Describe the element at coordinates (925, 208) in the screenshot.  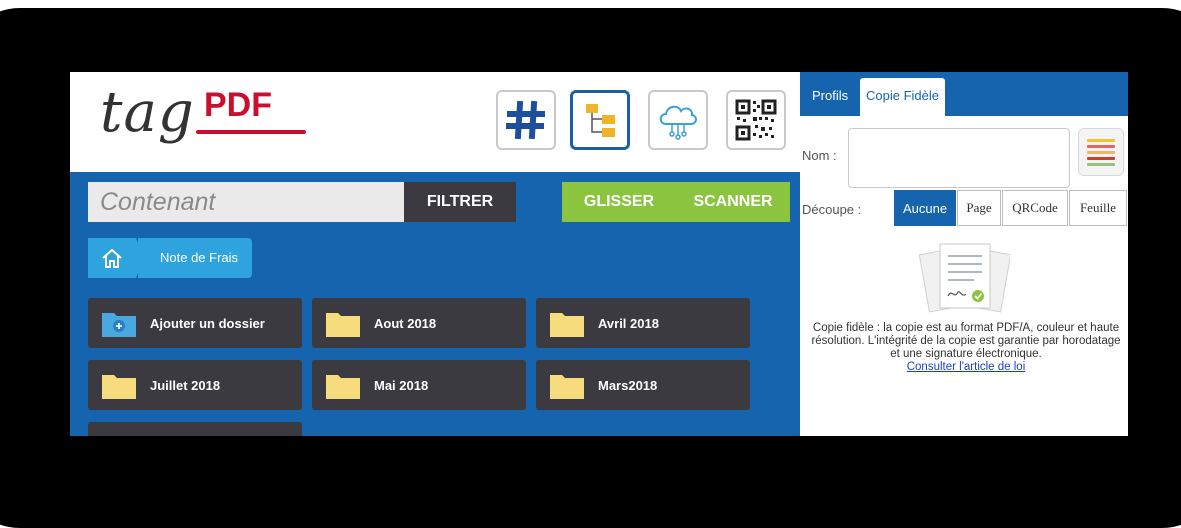
I see `decoupe-option-aucune: Aucune` at that location.